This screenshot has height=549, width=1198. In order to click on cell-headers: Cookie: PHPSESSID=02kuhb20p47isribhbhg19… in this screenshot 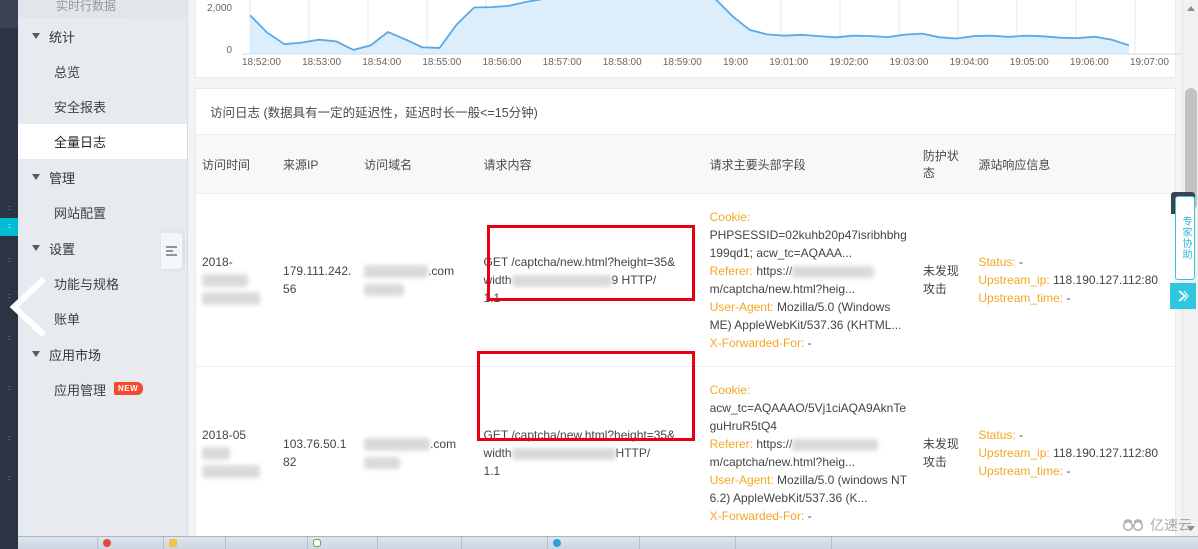, I will do `click(810, 280)`.